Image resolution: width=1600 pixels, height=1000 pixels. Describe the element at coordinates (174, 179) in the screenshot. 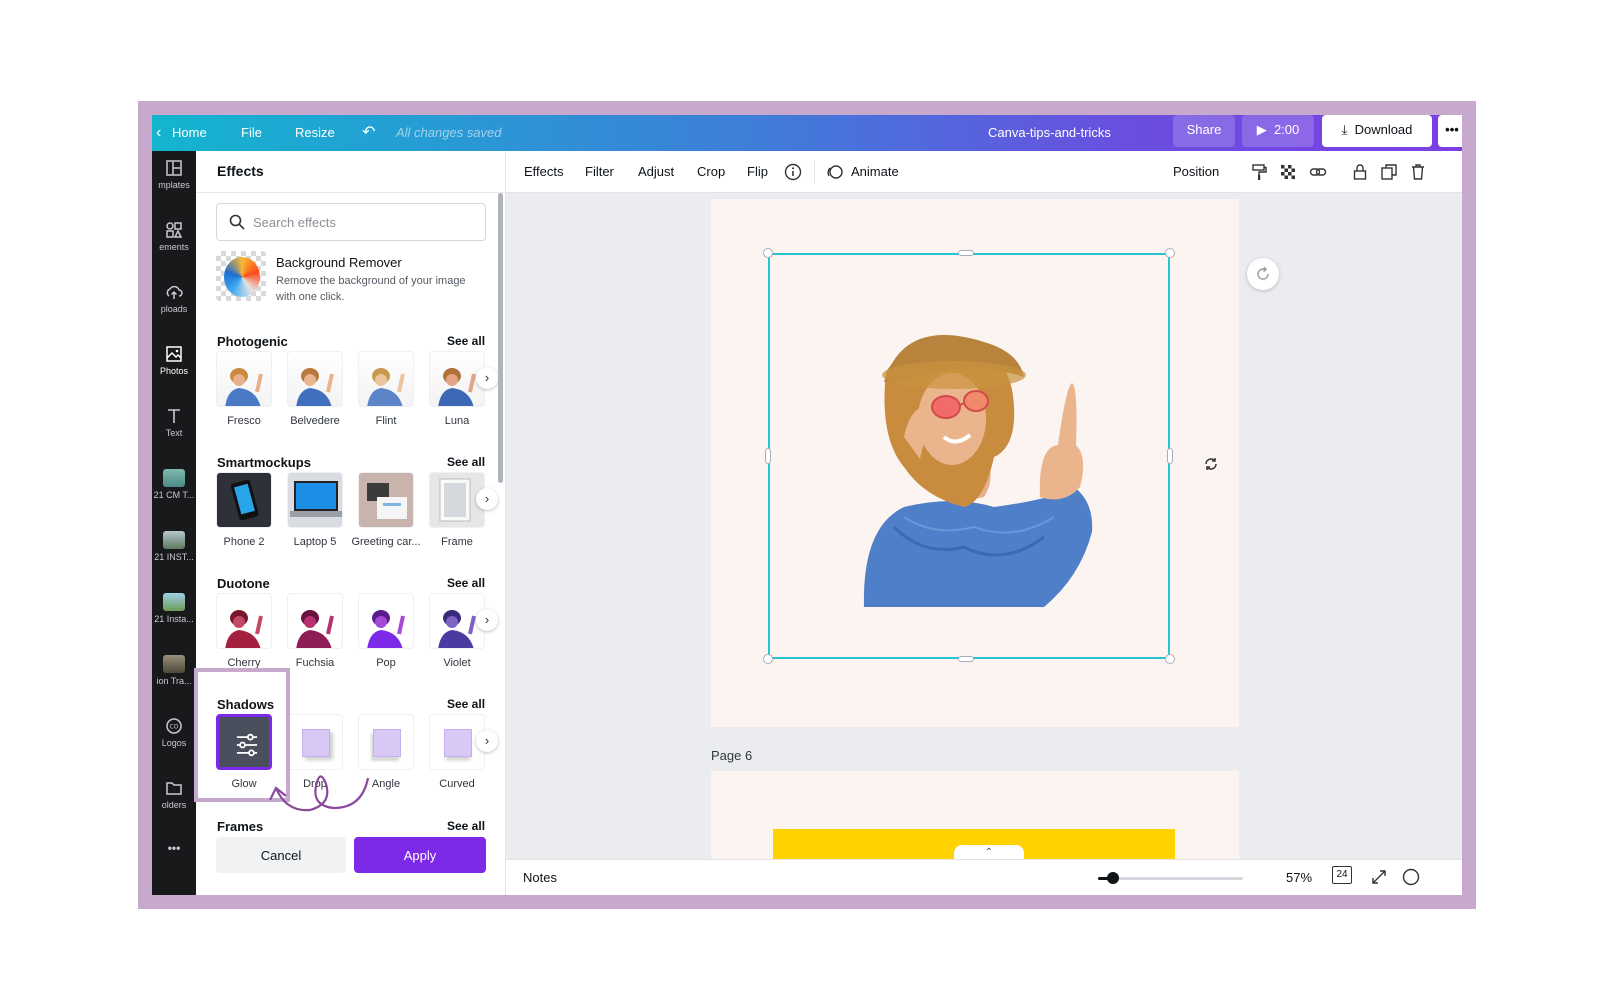

I see `rail-item-templates: mplates` at that location.